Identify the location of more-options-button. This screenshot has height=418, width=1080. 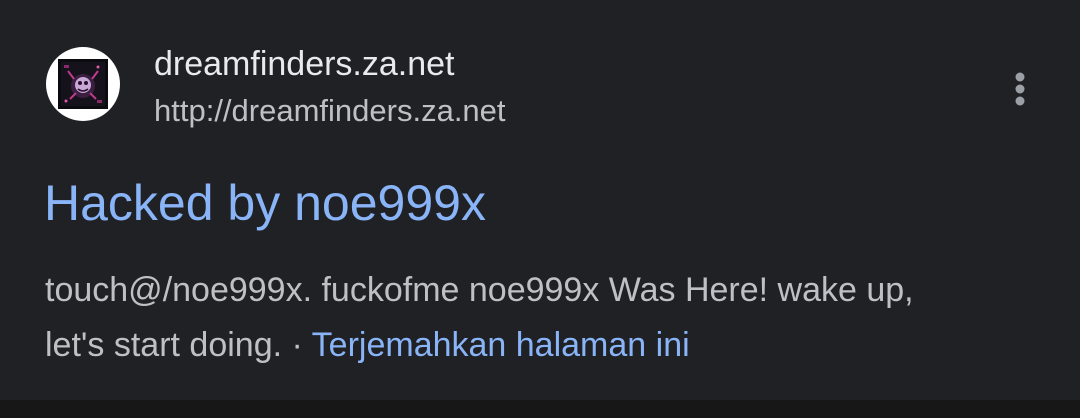
(1020, 89).